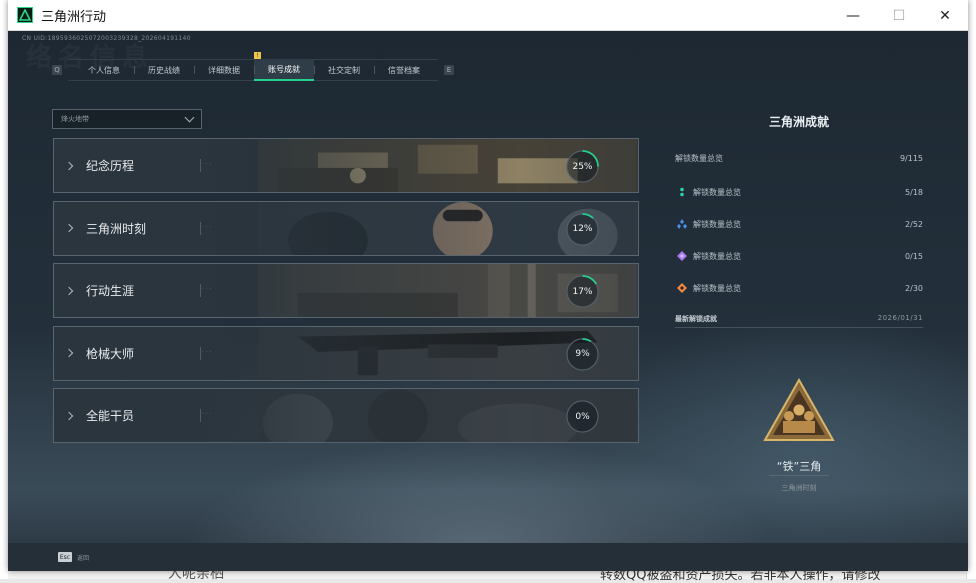  What do you see at coordinates (190, 118) in the screenshot?
I see `chevron-down-icon` at bounding box center [190, 118].